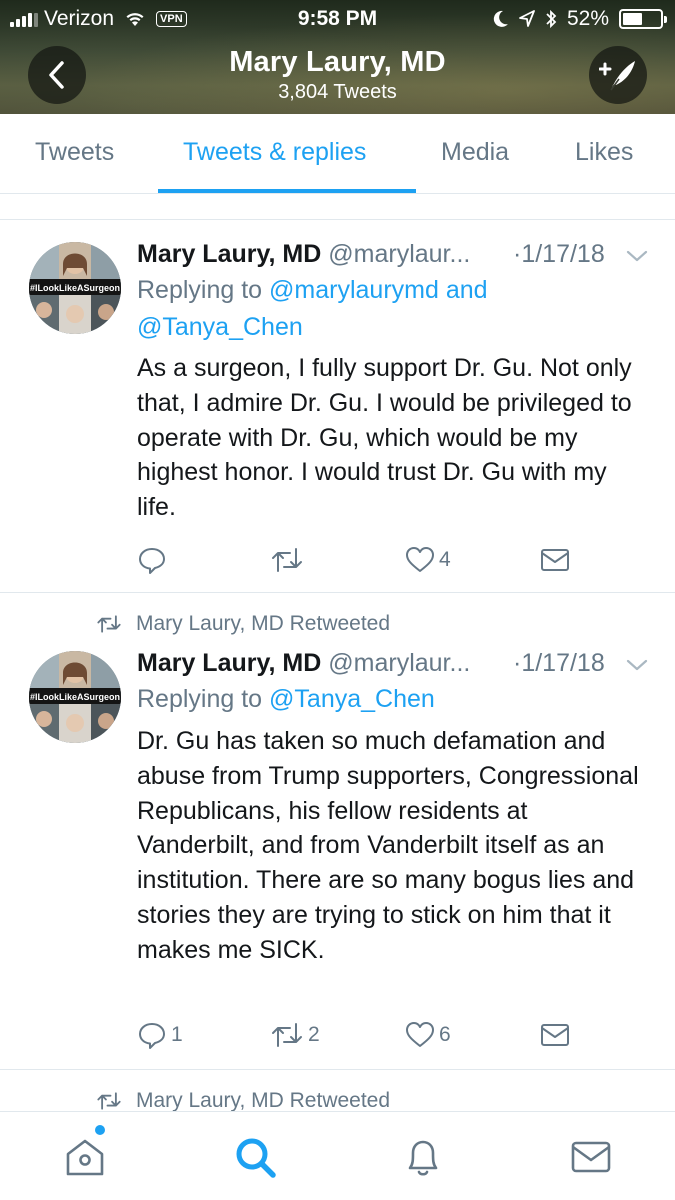 This screenshot has width=675, height=1200. Describe the element at coordinates (337, 62) in the screenshot. I see `page-title: Mary Laury, MD` at that location.